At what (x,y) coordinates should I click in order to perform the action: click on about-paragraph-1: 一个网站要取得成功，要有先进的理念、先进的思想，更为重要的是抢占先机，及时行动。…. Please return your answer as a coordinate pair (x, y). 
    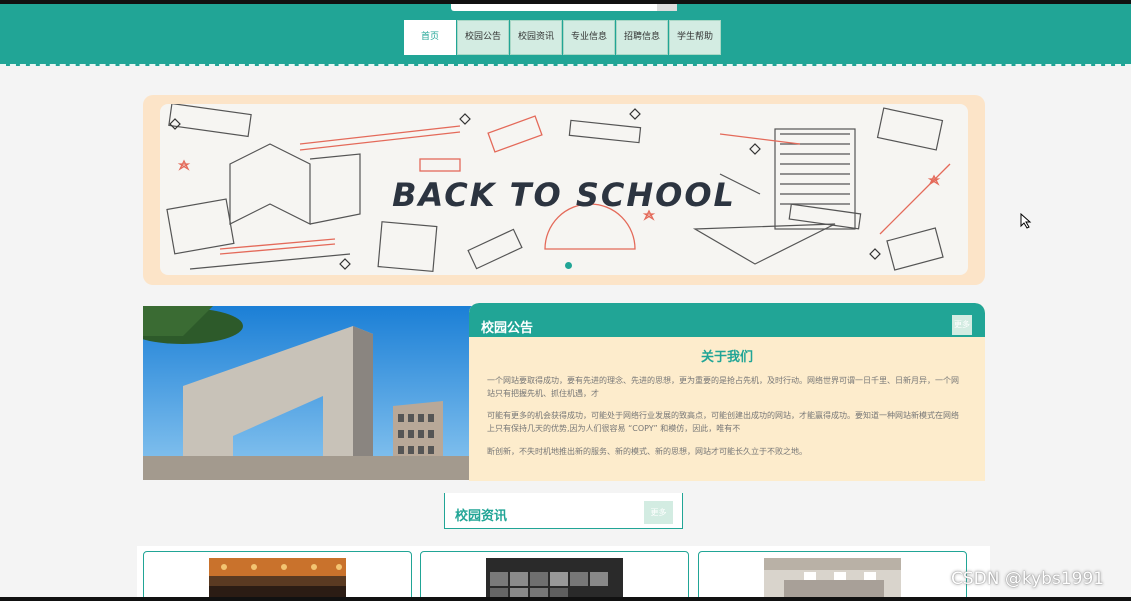
    Looking at the image, I should click on (723, 387).